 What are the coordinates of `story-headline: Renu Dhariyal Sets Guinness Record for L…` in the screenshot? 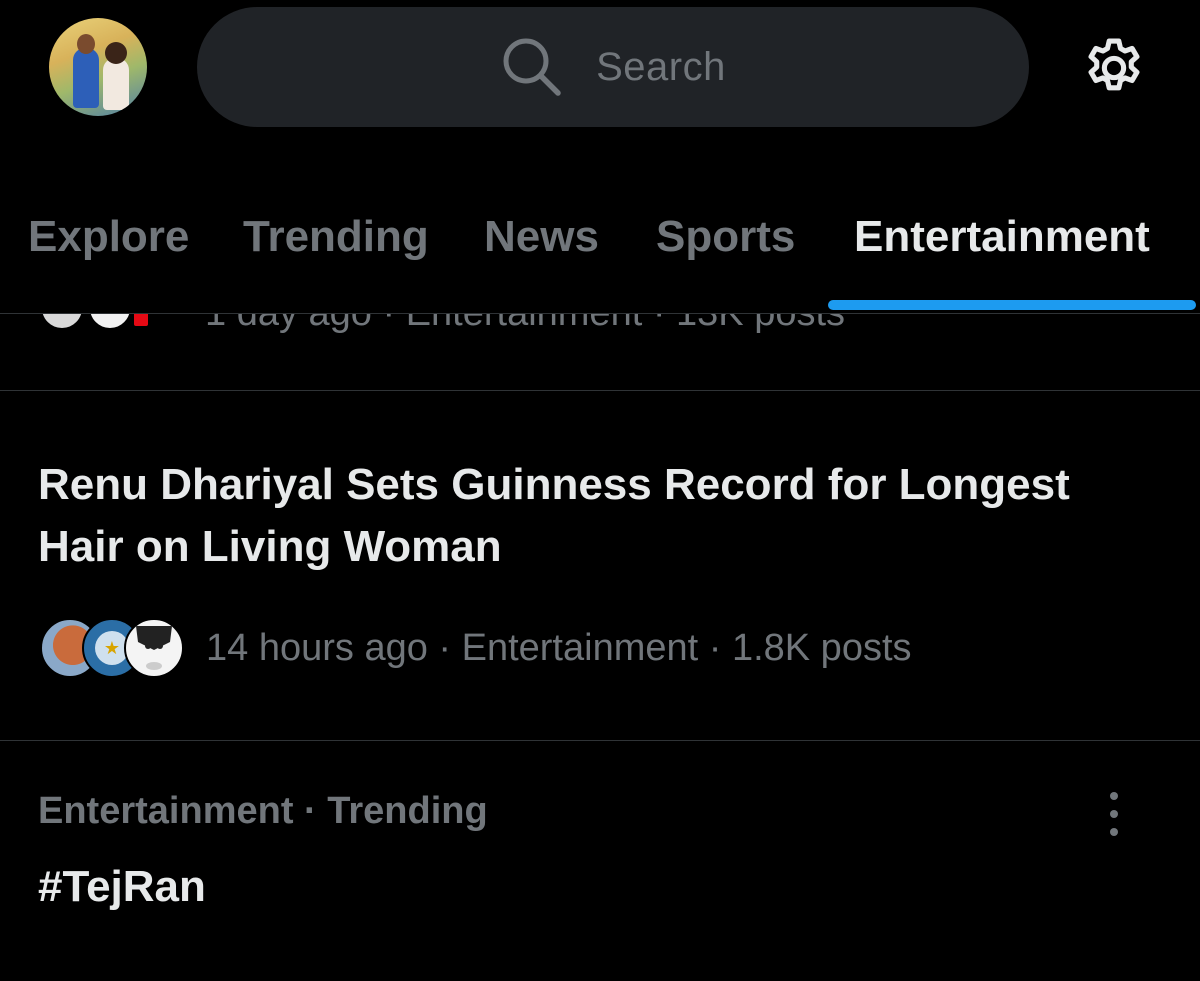 It's located at (593, 516).